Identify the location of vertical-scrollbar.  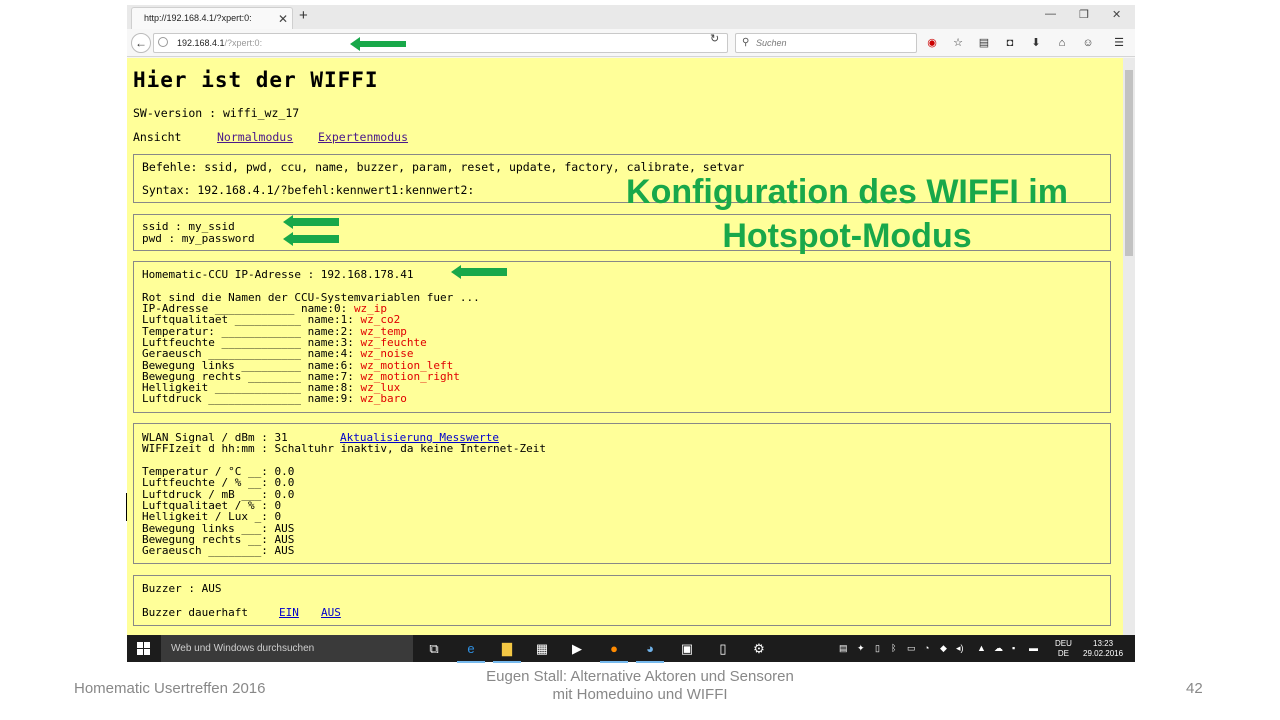
(1129, 346).